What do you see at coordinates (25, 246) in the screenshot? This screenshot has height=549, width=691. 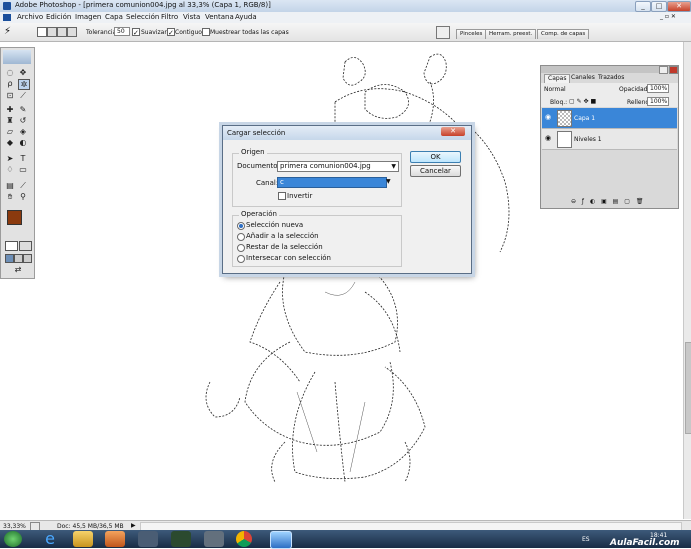 I see `quick-mask-button` at bounding box center [25, 246].